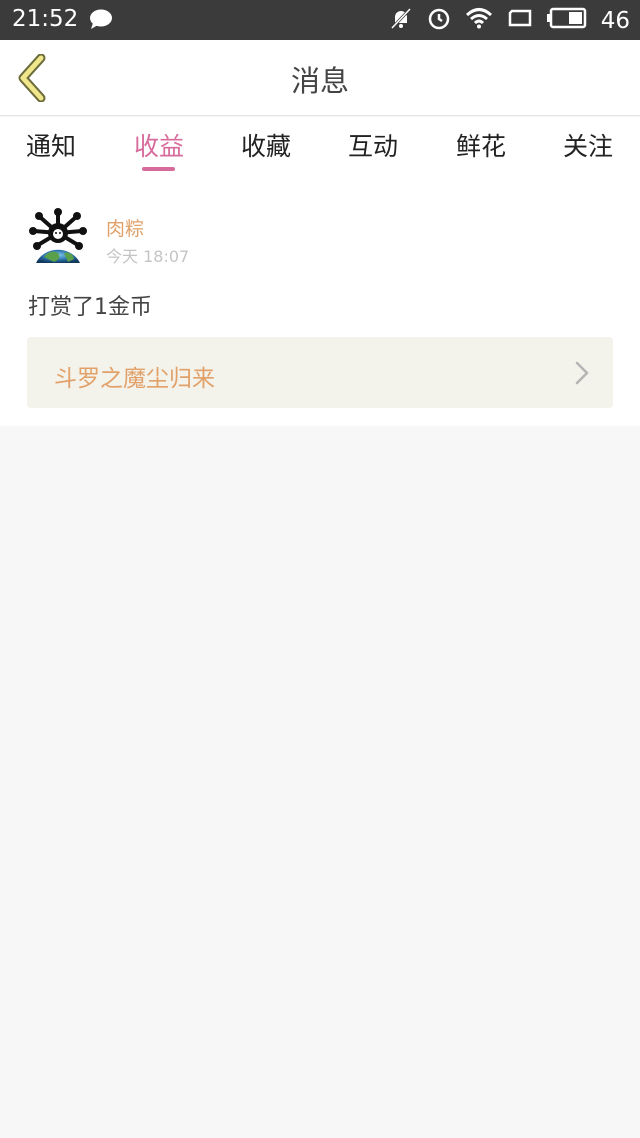 This screenshot has width=640, height=1138. I want to click on active-tab-indicator, so click(158, 169).